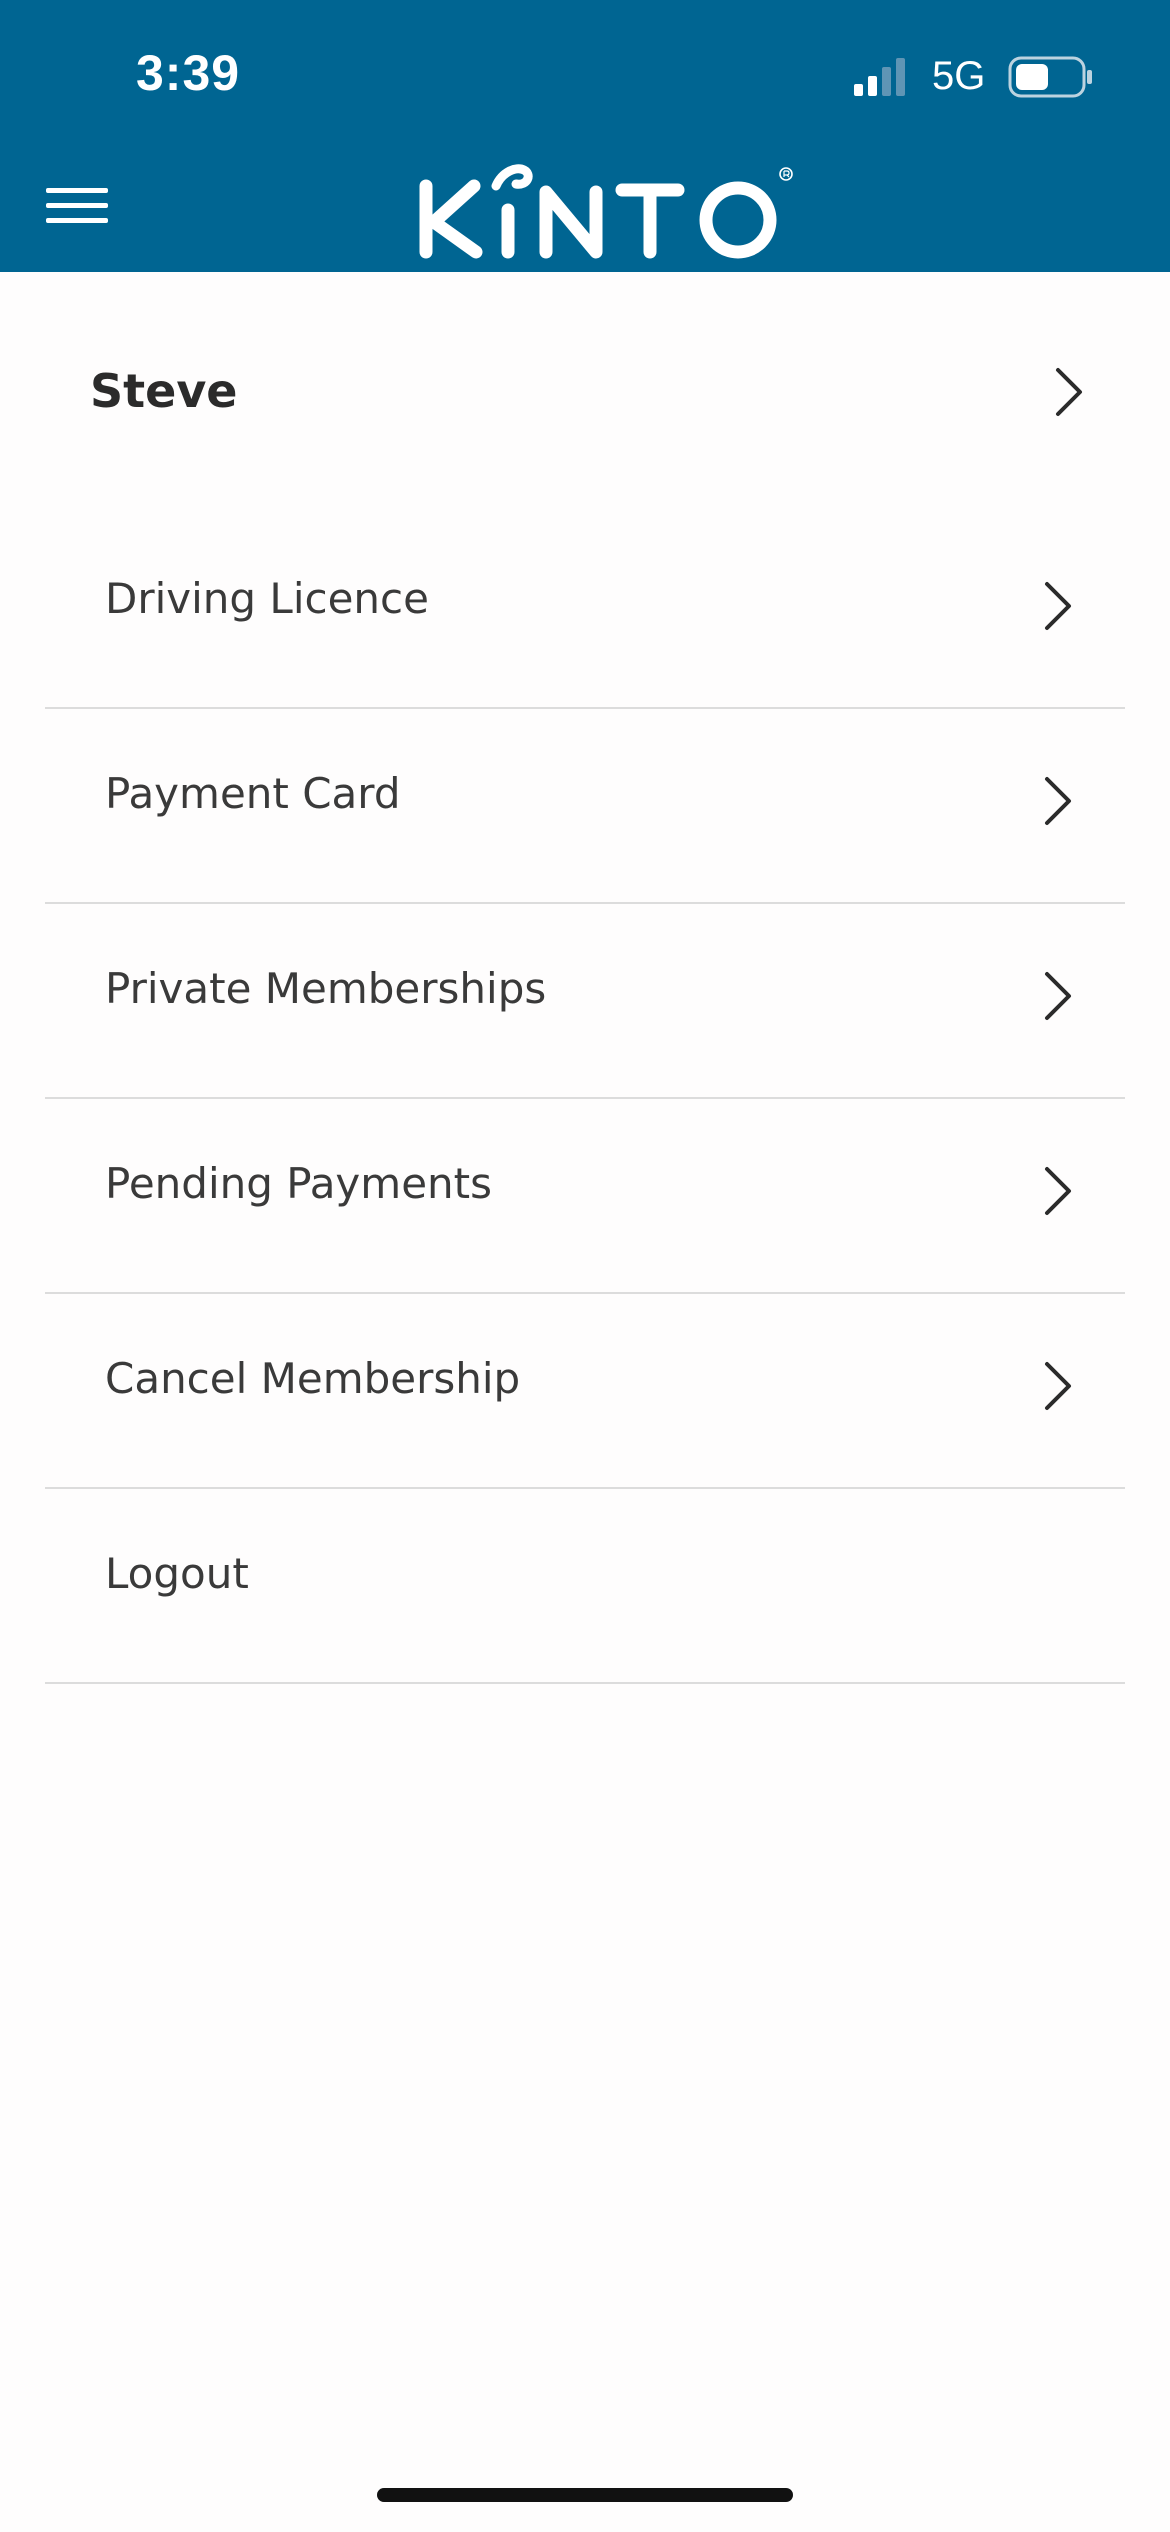 The width and height of the screenshot is (1170, 2532). Describe the element at coordinates (253, 793) in the screenshot. I see `menu-item-label: Payment Card` at that location.